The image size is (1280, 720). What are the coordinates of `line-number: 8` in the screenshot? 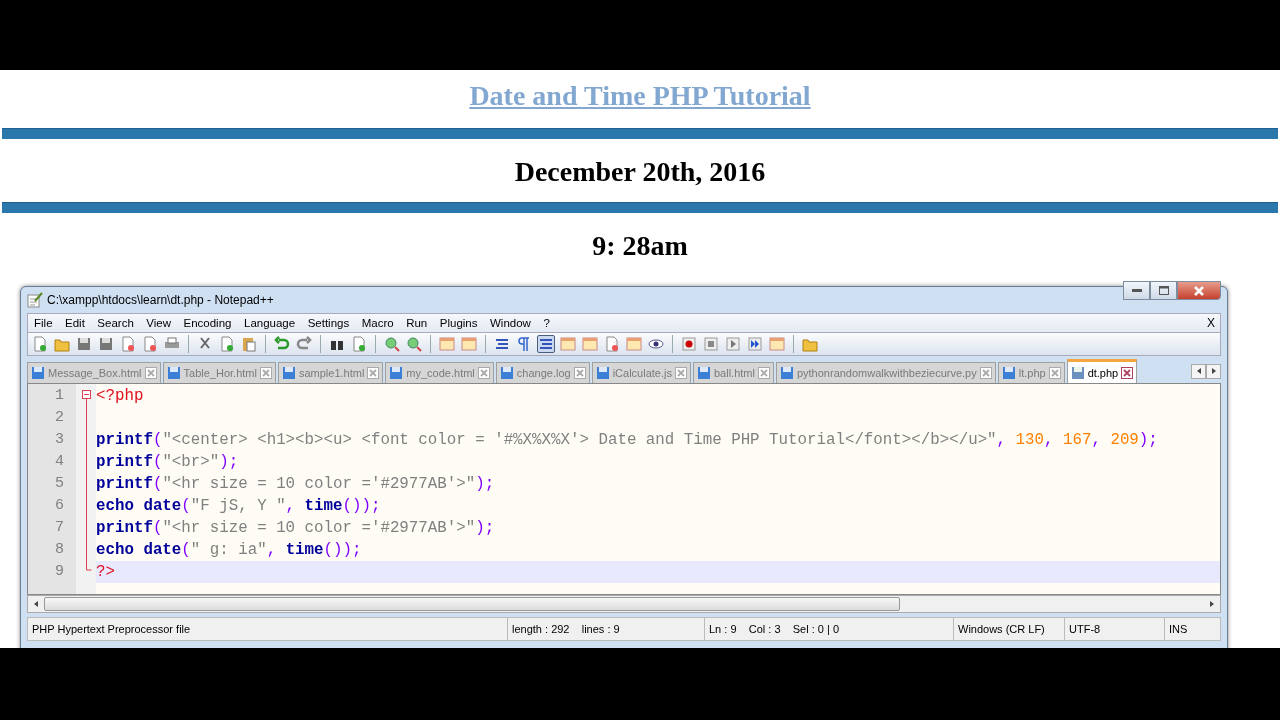 It's located at (59, 550).